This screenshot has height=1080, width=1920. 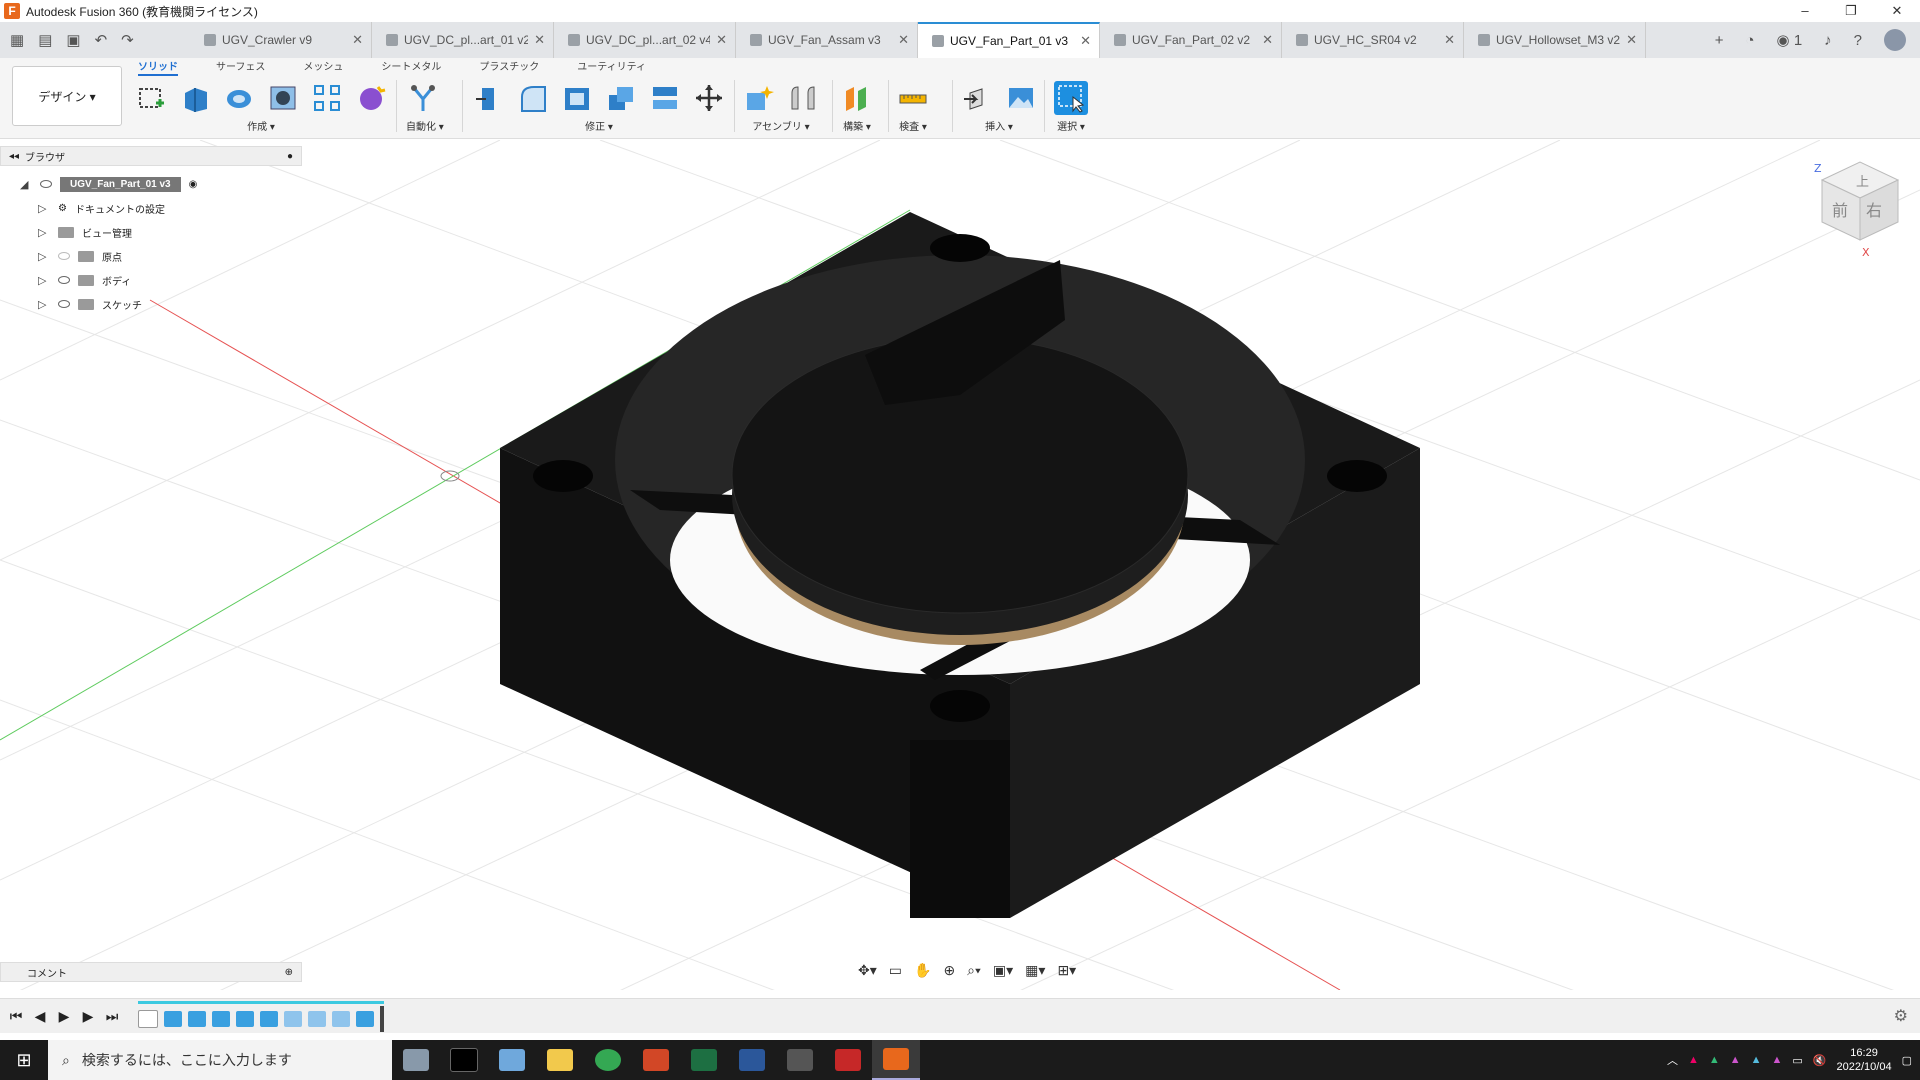 What do you see at coordinates (64, 1016) in the screenshot?
I see `play-icon: ▶` at bounding box center [64, 1016].